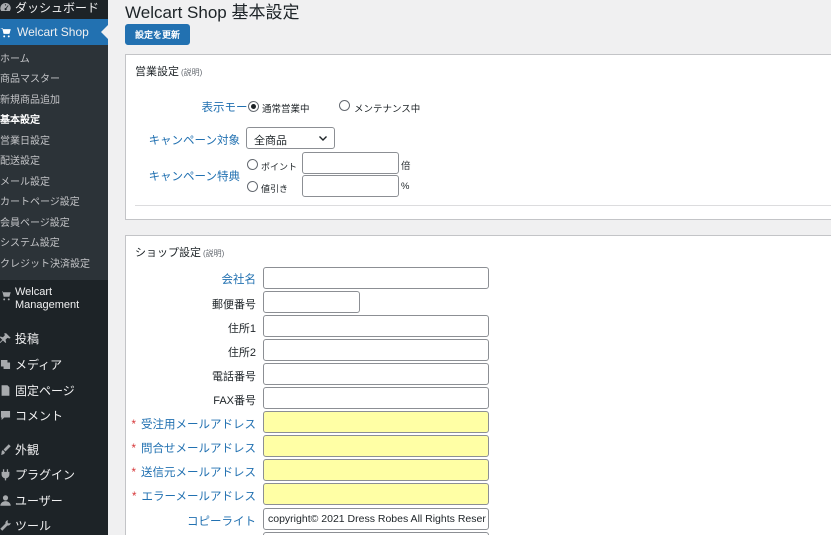 The height and width of the screenshot is (535, 831). What do you see at coordinates (311, 302) in the screenshot?
I see `postal-code-input` at bounding box center [311, 302].